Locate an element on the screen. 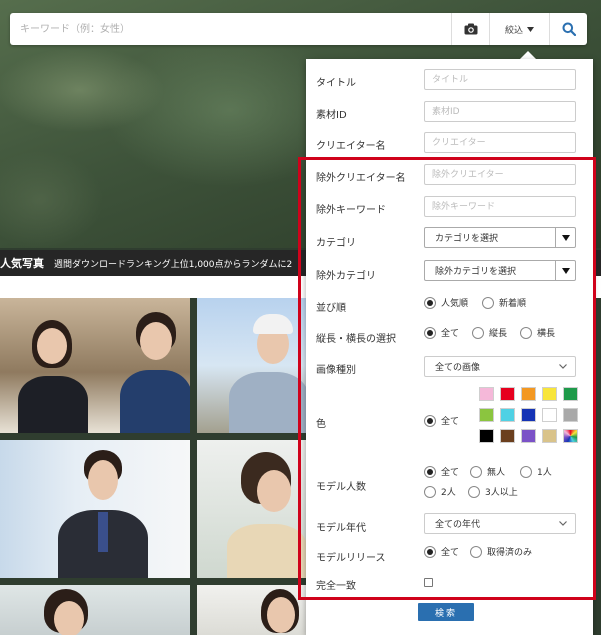 This screenshot has width=601, height=635. filter-toggle-button: 絞込 is located at coordinates (519, 29).